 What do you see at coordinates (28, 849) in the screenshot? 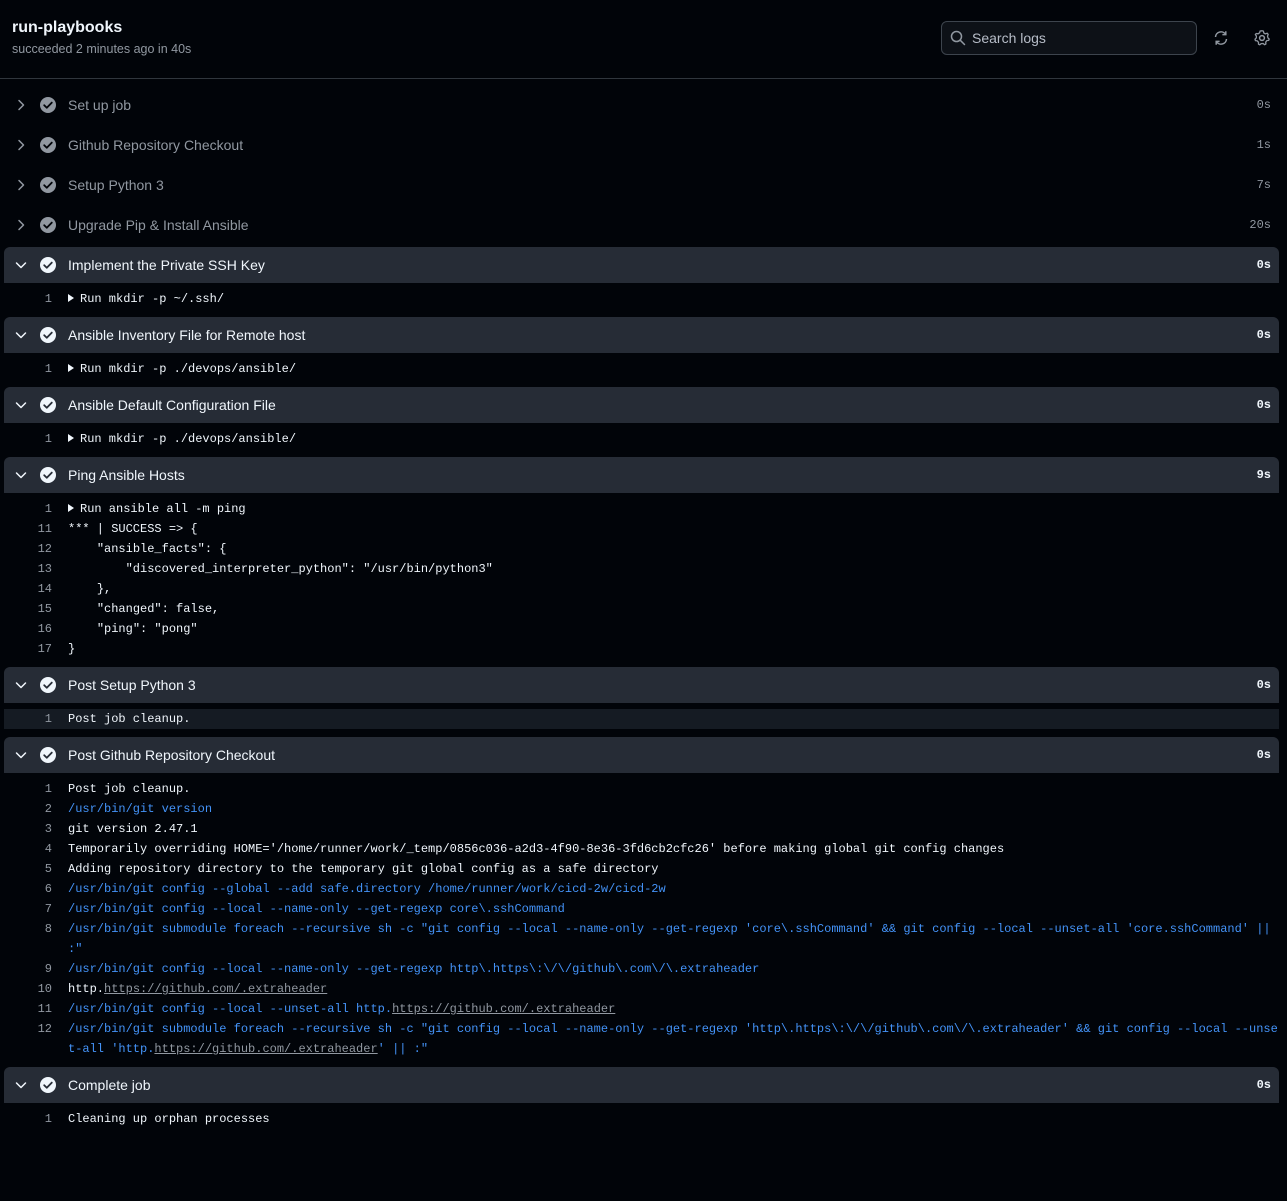
I see `line-number: 4` at bounding box center [28, 849].